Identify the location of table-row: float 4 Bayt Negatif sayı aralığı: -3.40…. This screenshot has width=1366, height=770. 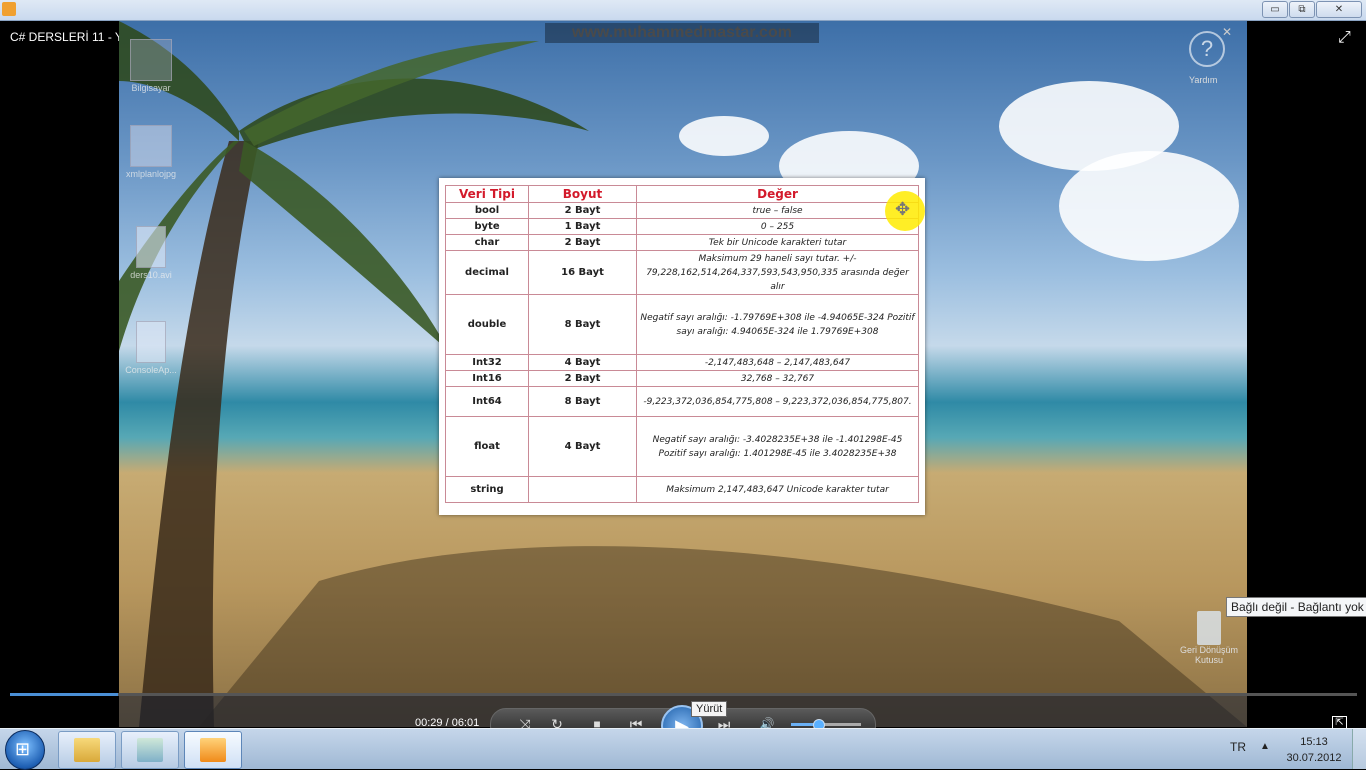
(682, 446).